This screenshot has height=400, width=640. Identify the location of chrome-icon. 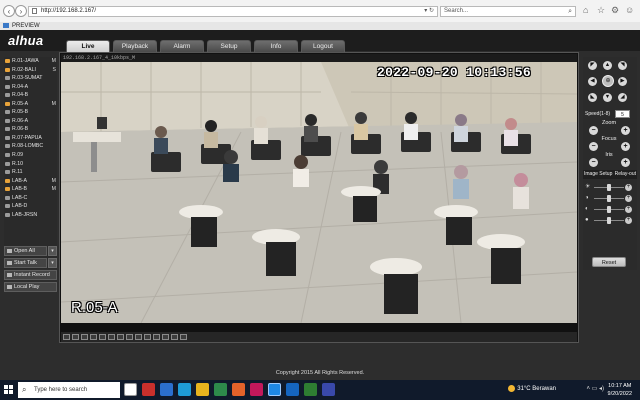
(310, 389).